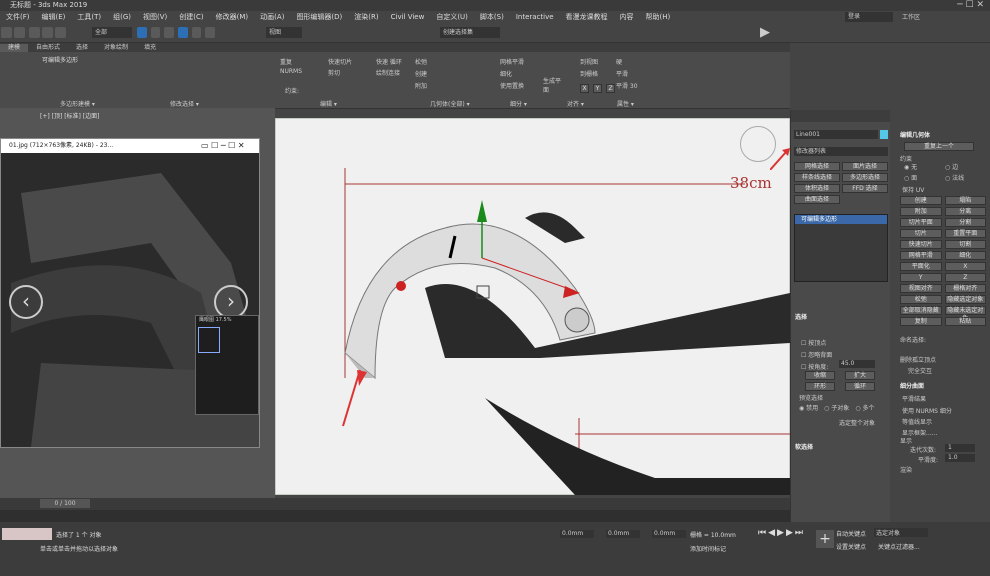  I want to click on edit-geometry-button: 隐藏选定对象, so click(965, 299).